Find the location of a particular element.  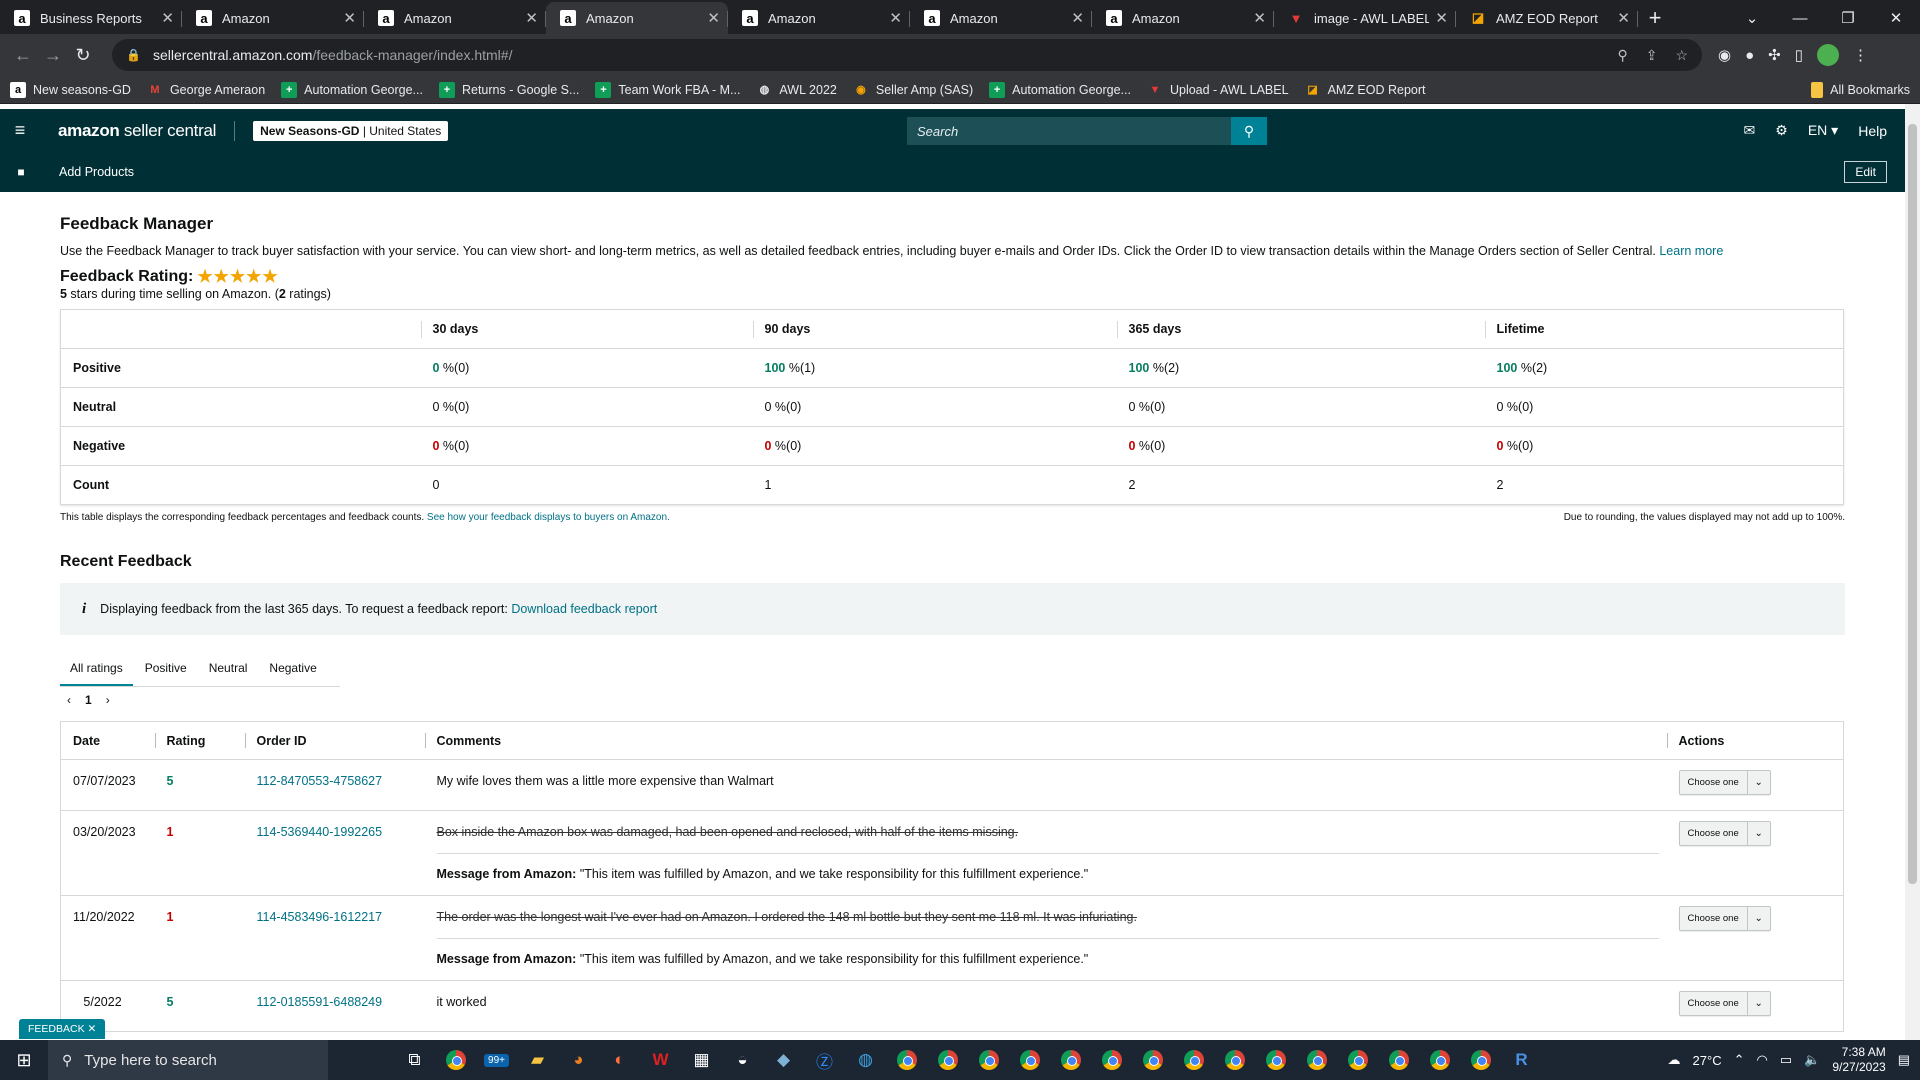

current-page: 1 is located at coordinates (88, 700).